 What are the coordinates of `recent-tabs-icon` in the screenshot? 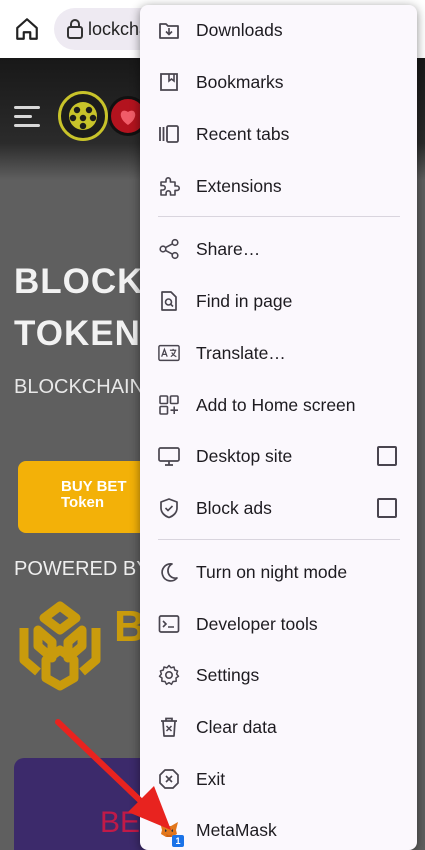 It's located at (169, 134).